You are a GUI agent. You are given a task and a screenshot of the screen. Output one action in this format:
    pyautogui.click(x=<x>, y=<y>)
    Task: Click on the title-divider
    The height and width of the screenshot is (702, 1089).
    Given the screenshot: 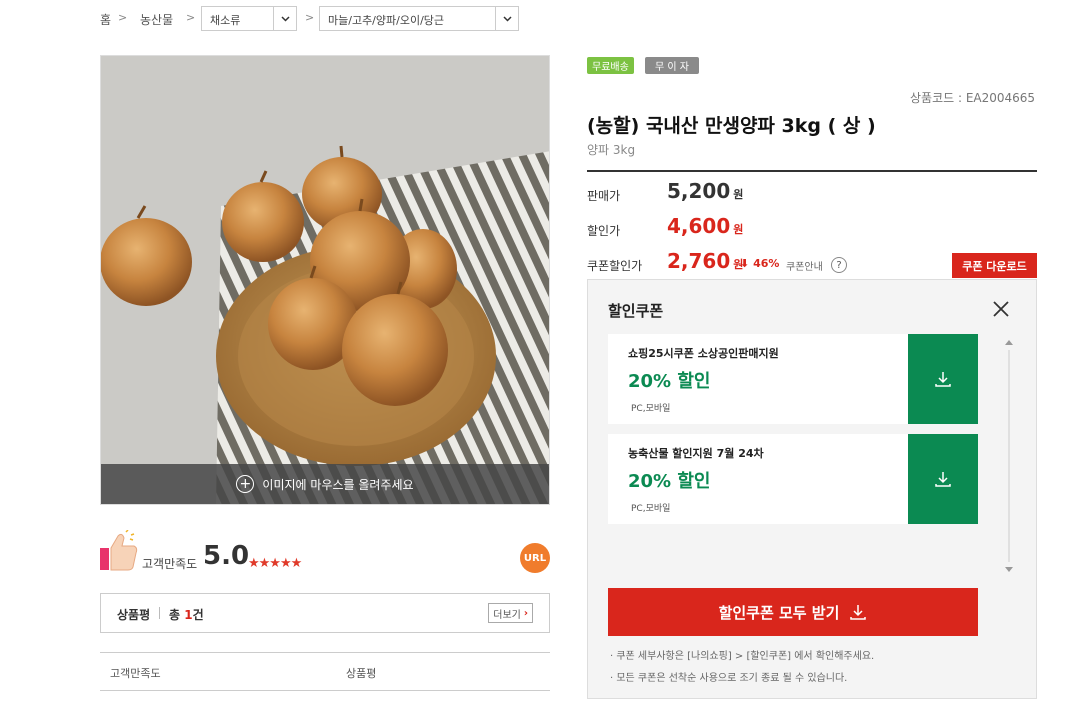 What is the action you would take?
    pyautogui.click(x=812, y=171)
    